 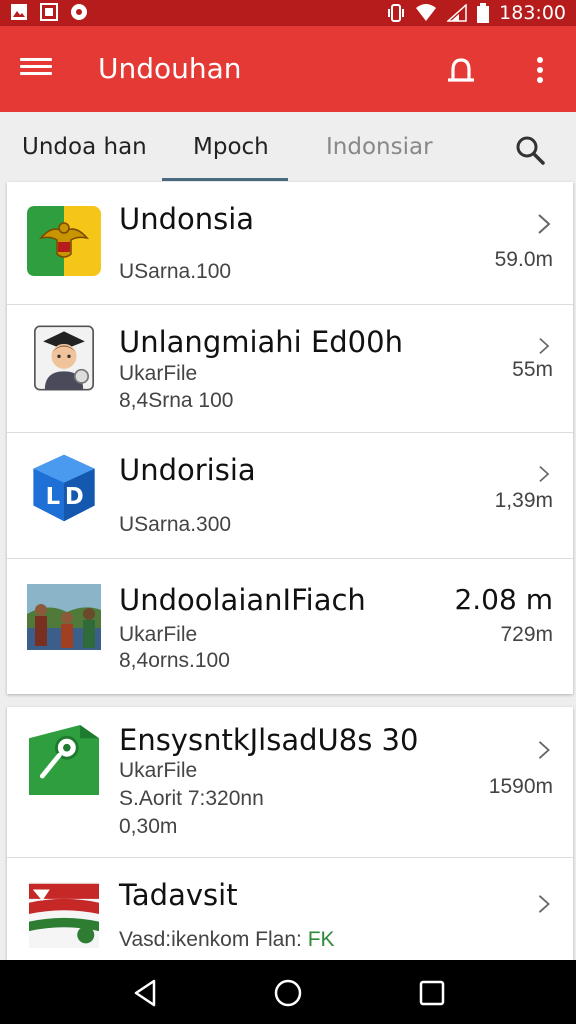 I want to click on graduate-avatar-icon, so click(x=64, y=358).